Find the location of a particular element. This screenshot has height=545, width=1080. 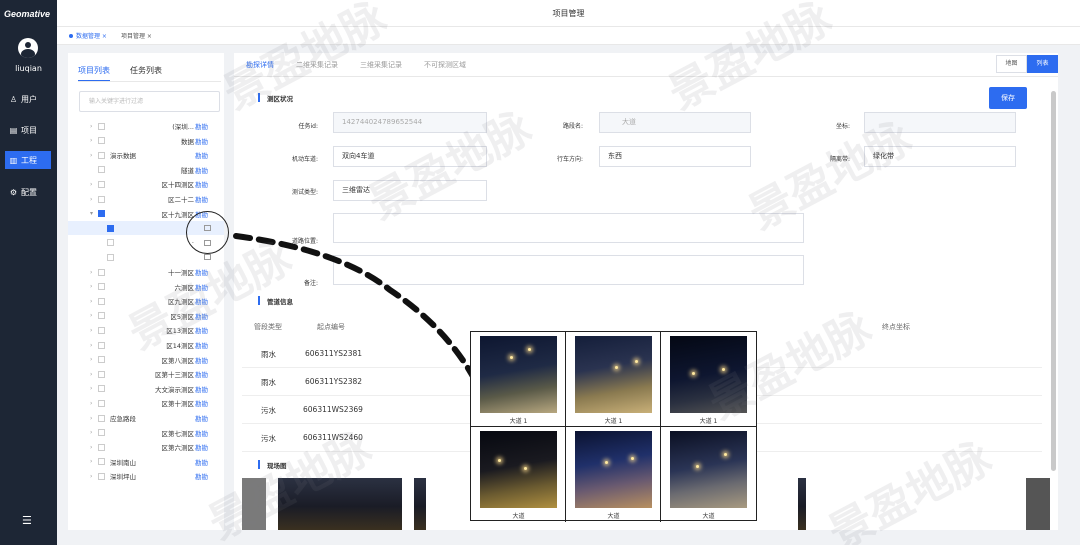

scrollbar is located at coordinates (1053, 281).